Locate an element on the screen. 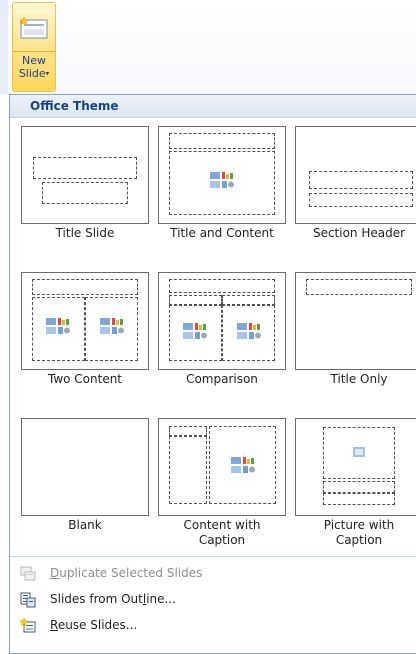  new-slide-icon is located at coordinates (34, 28).